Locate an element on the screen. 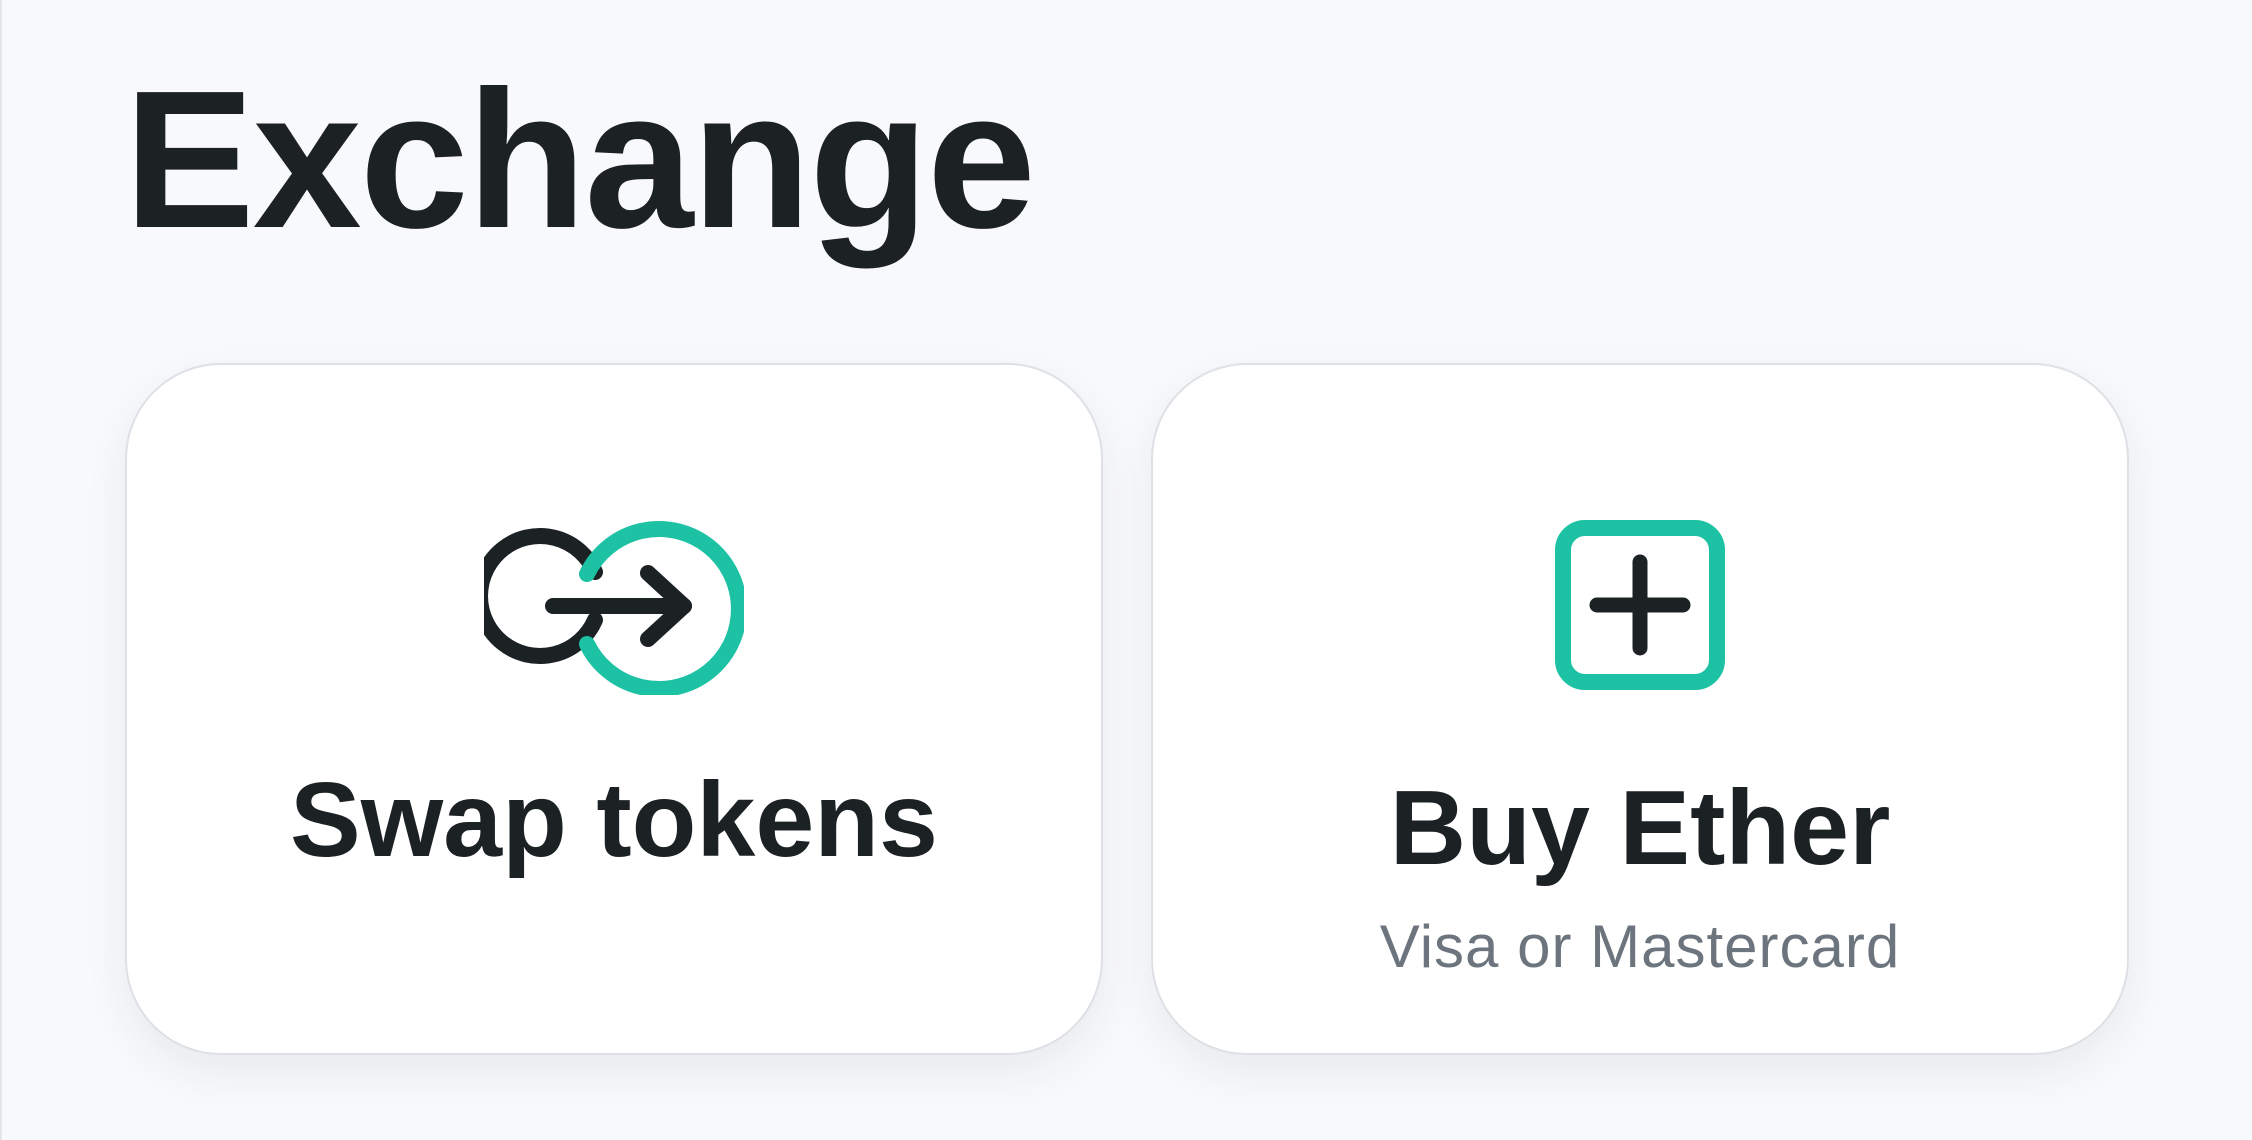  buy-ether-label: Buy Ether is located at coordinates (1640, 828).